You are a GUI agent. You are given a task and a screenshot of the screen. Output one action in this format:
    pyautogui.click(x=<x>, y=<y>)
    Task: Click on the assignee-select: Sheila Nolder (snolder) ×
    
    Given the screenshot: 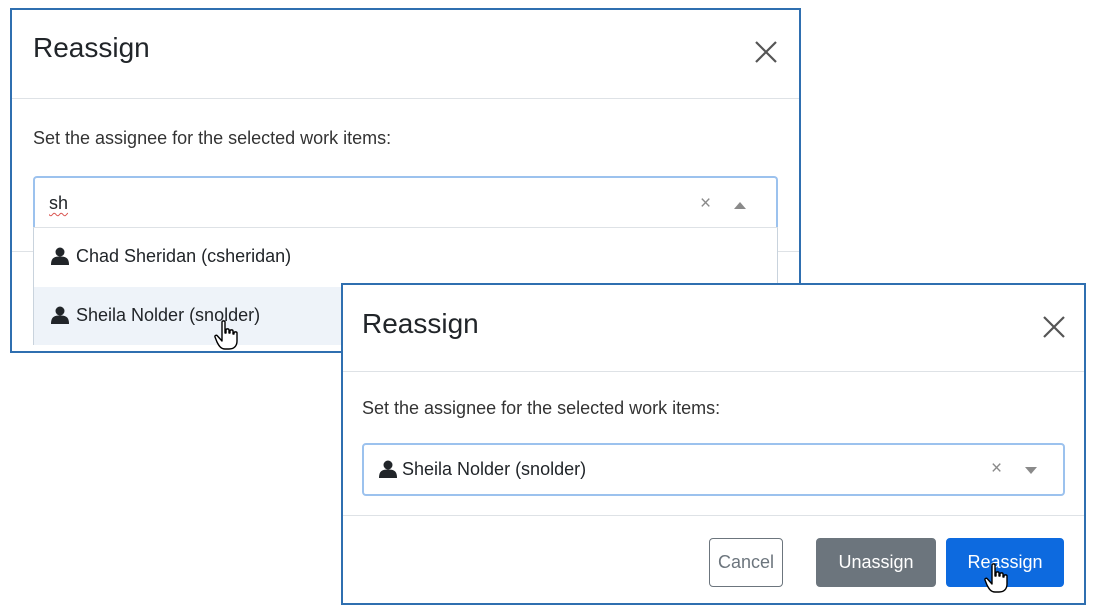 What is the action you would take?
    pyautogui.click(x=713, y=469)
    